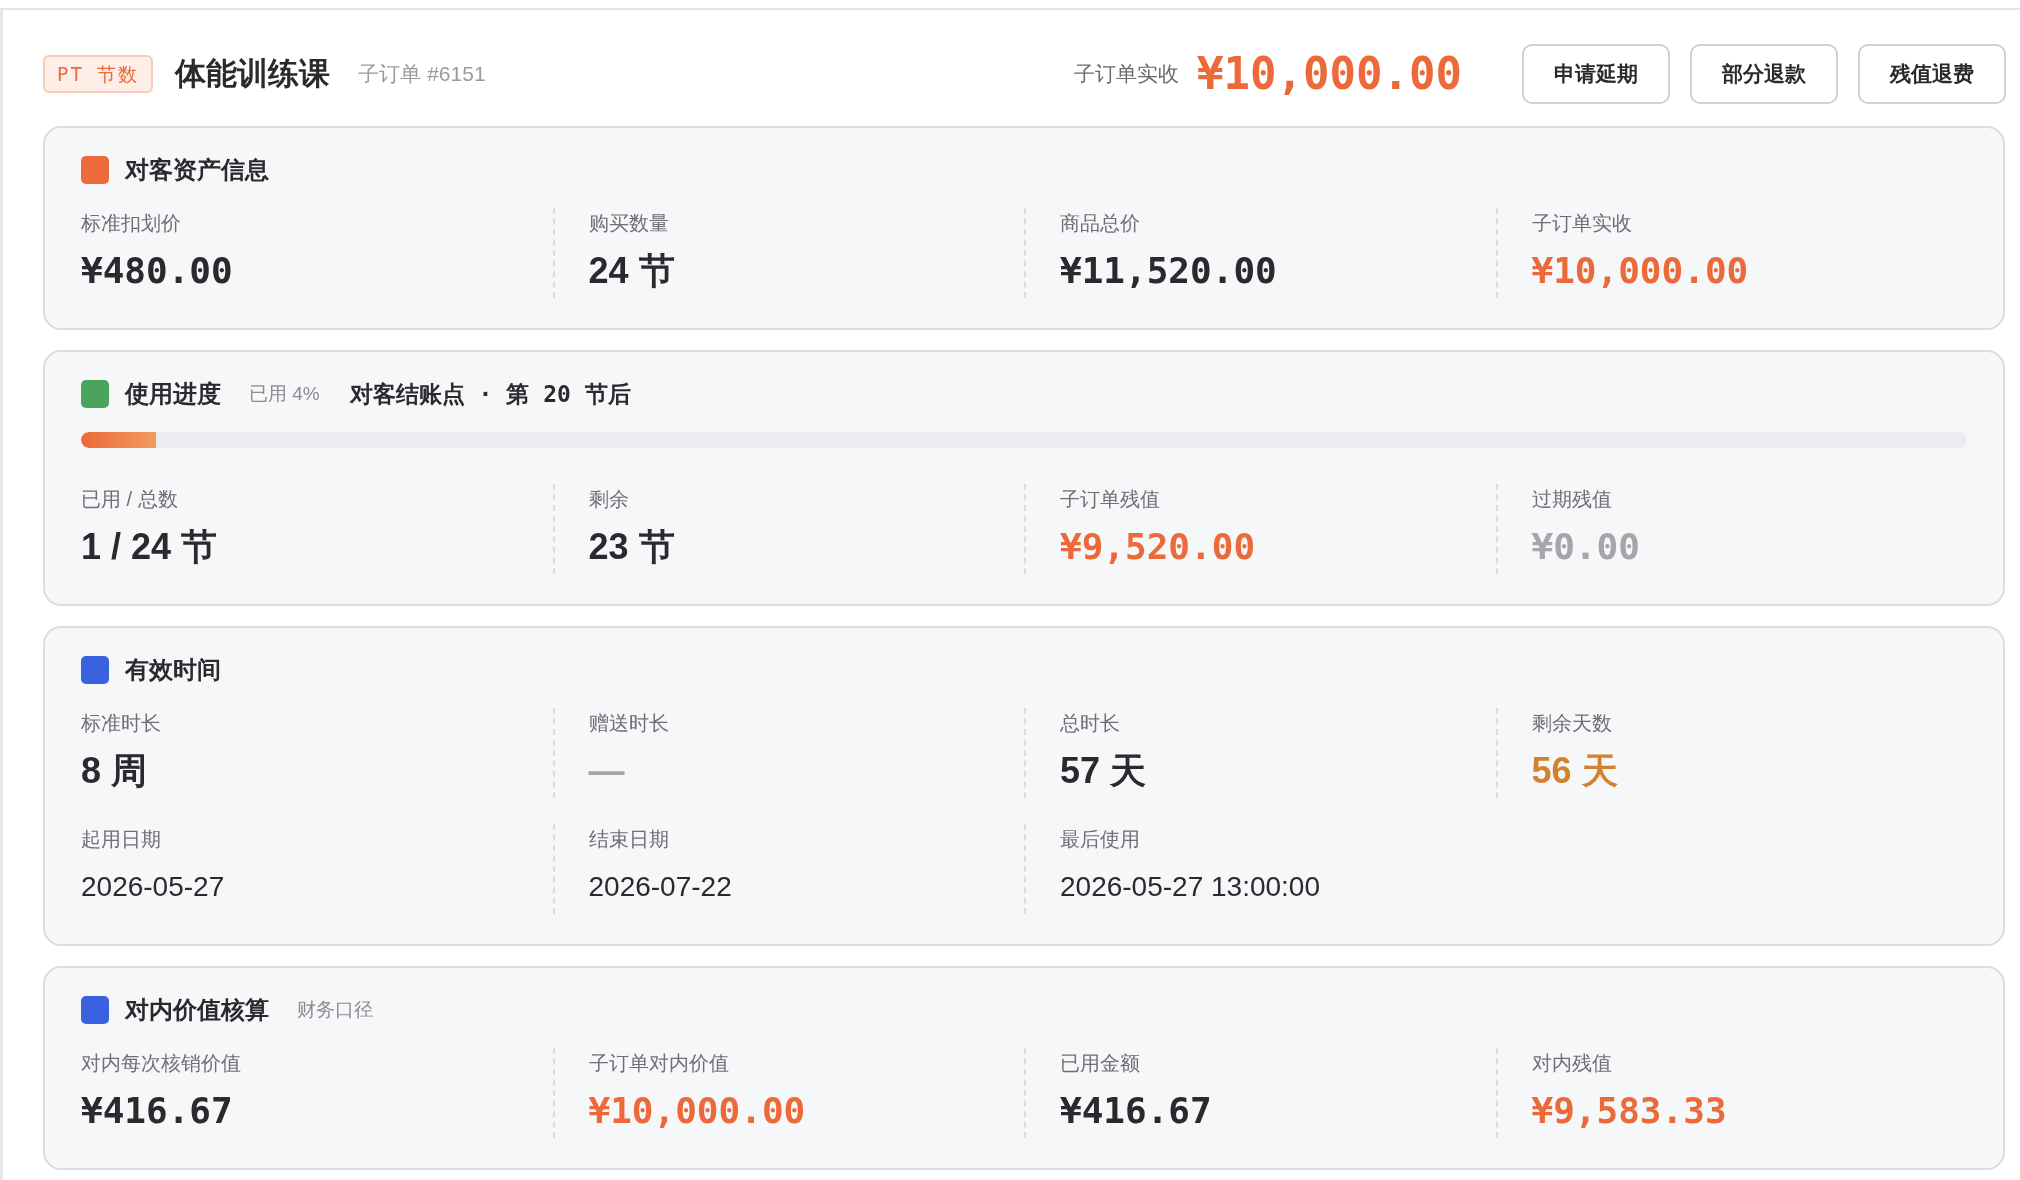  Describe the element at coordinates (1127, 74) in the screenshot. I see `paid-label: 子订单实收` at that location.